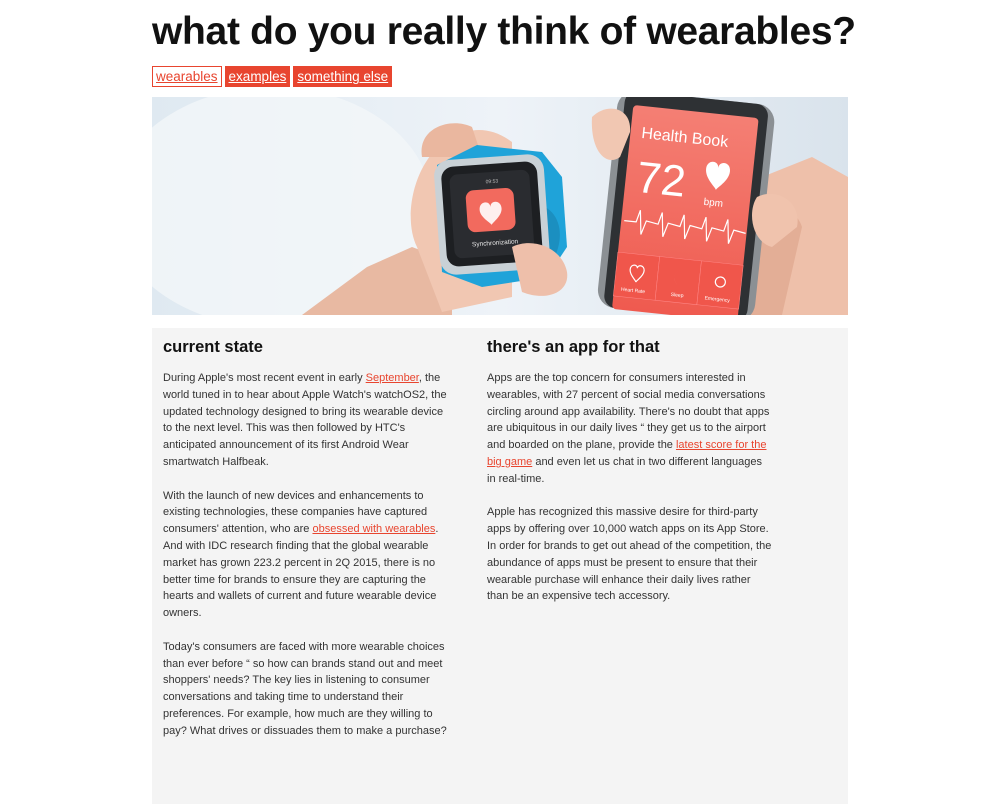  What do you see at coordinates (257, 76) in the screenshot?
I see `tag-examples: examples` at bounding box center [257, 76].